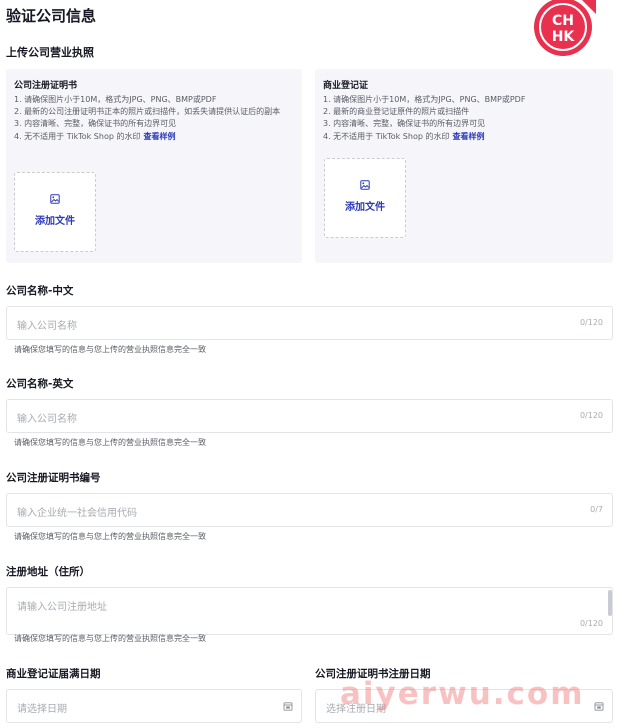  I want to click on card-title: 商业登记证, so click(346, 86).